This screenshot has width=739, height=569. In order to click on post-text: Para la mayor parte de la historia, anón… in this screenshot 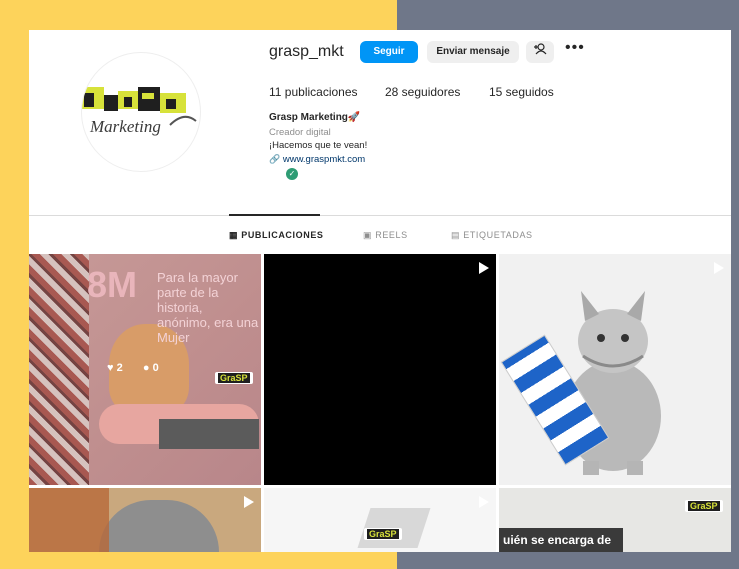, I will do `click(208, 307)`.